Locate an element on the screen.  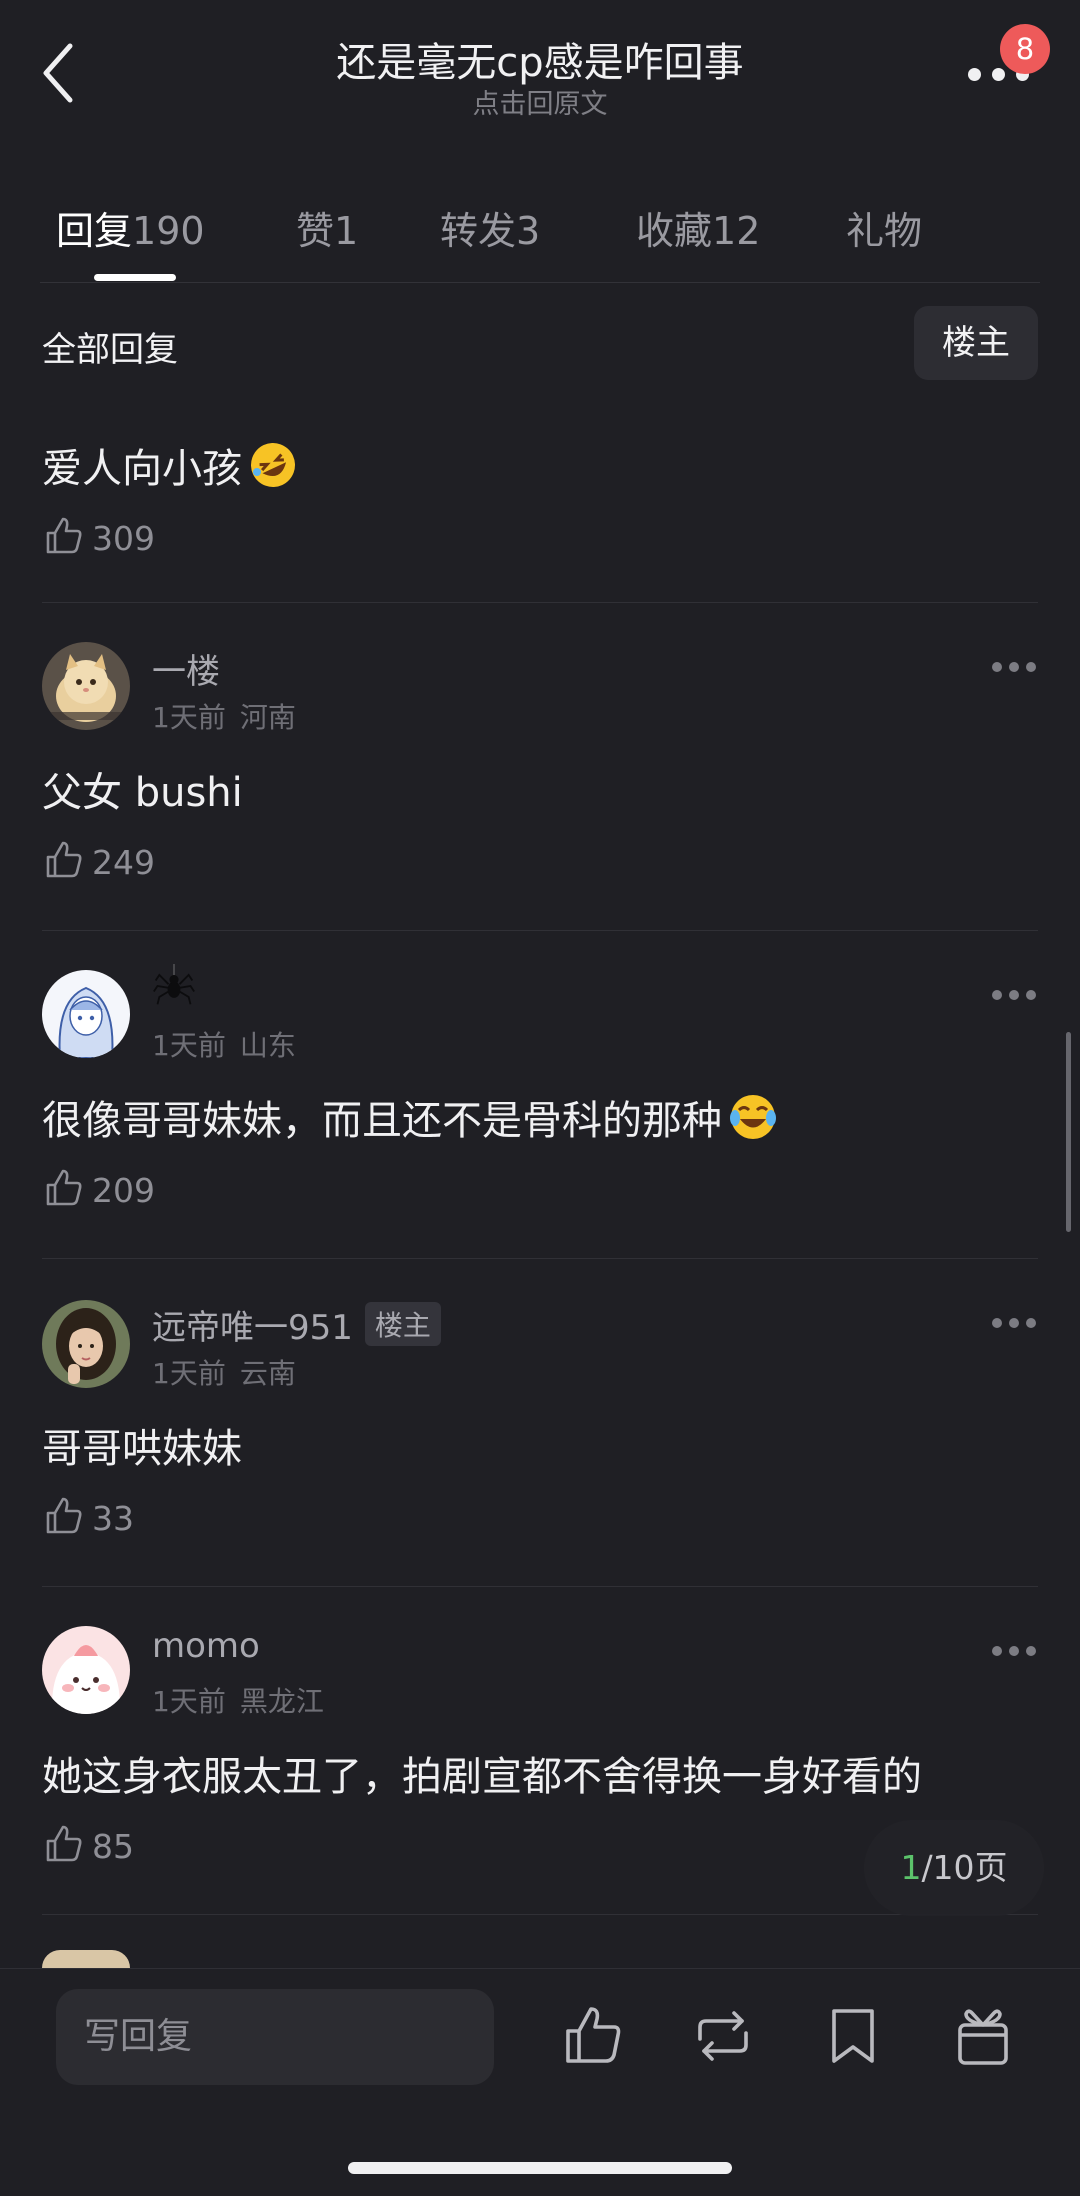
tab-label: 转发 is located at coordinates (478, 231).